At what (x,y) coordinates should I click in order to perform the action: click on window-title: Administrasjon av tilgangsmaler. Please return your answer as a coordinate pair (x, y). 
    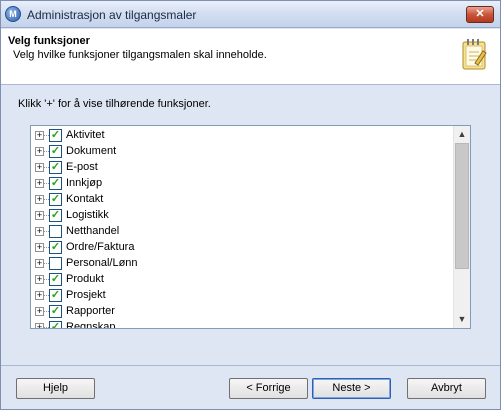
    Looking at the image, I should click on (112, 15).